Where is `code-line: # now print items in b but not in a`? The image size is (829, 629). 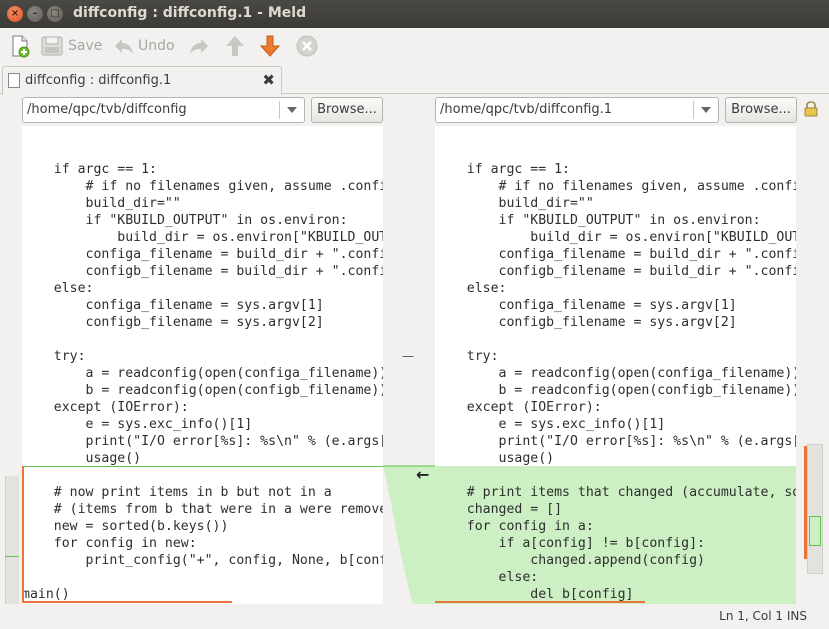
code-line: # now print items in b but not in a is located at coordinates (202, 492).